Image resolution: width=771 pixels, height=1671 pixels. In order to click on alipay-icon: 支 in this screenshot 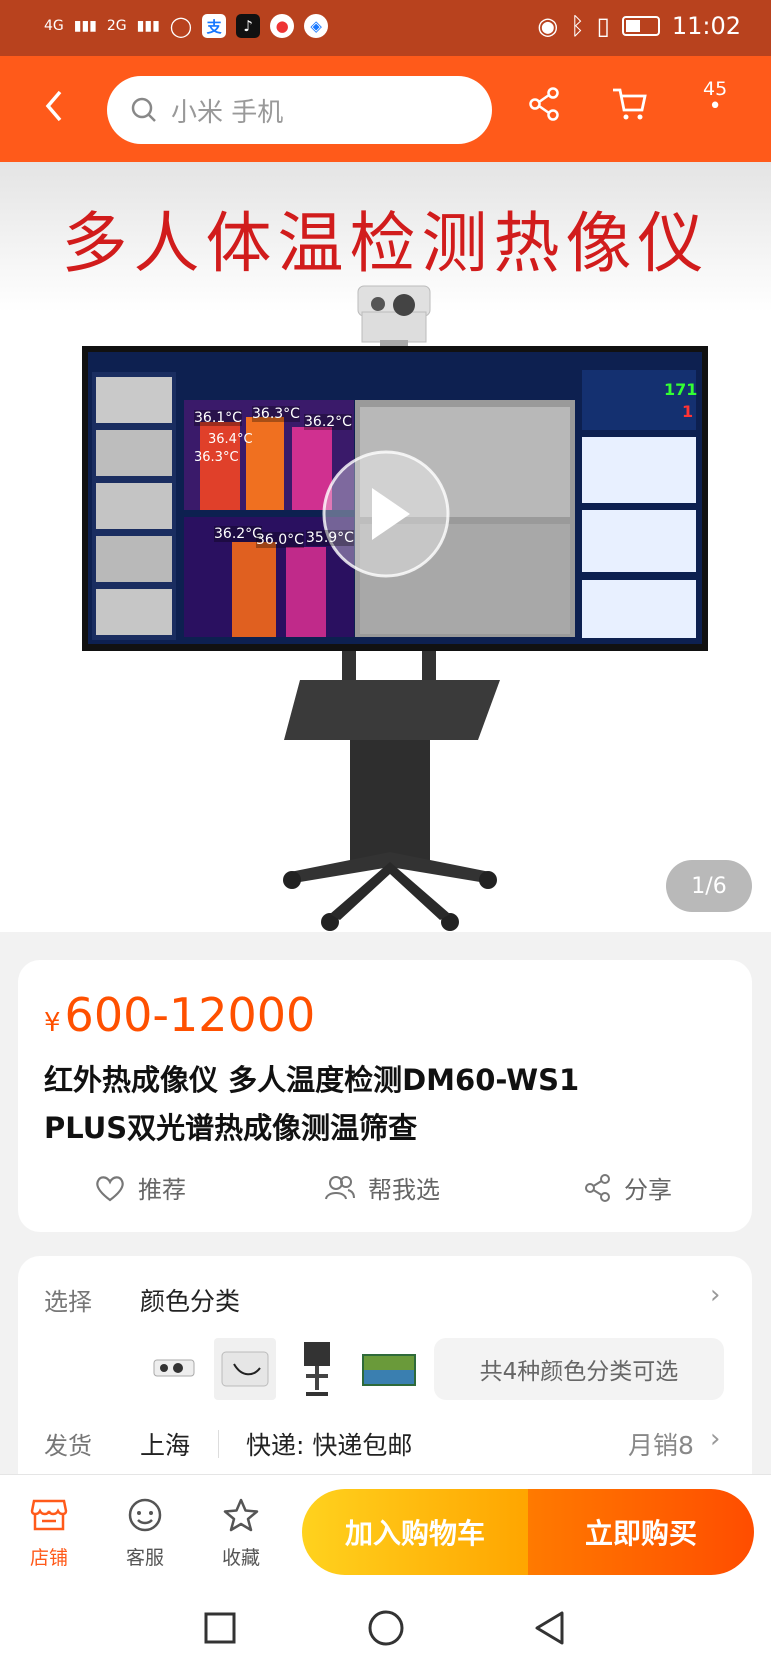, I will do `click(214, 26)`.